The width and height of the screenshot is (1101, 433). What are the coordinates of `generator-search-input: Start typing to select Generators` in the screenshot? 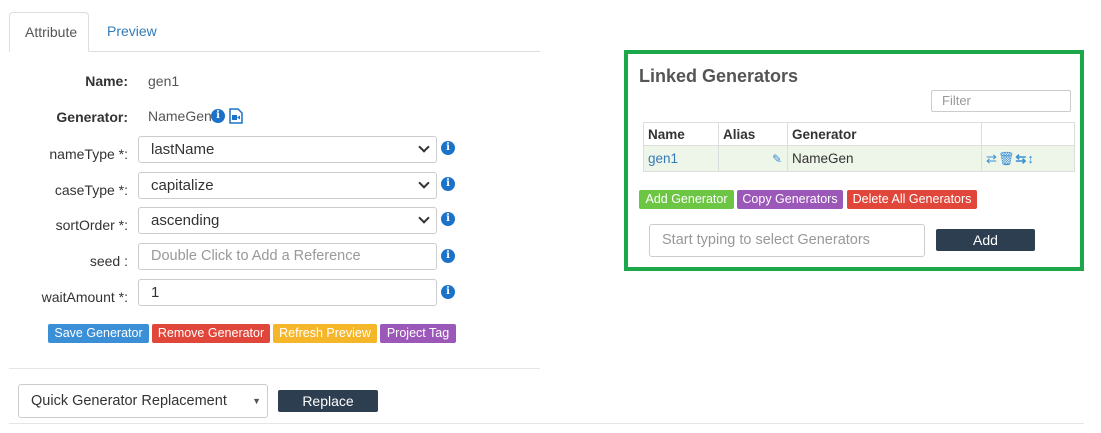 It's located at (787, 240).